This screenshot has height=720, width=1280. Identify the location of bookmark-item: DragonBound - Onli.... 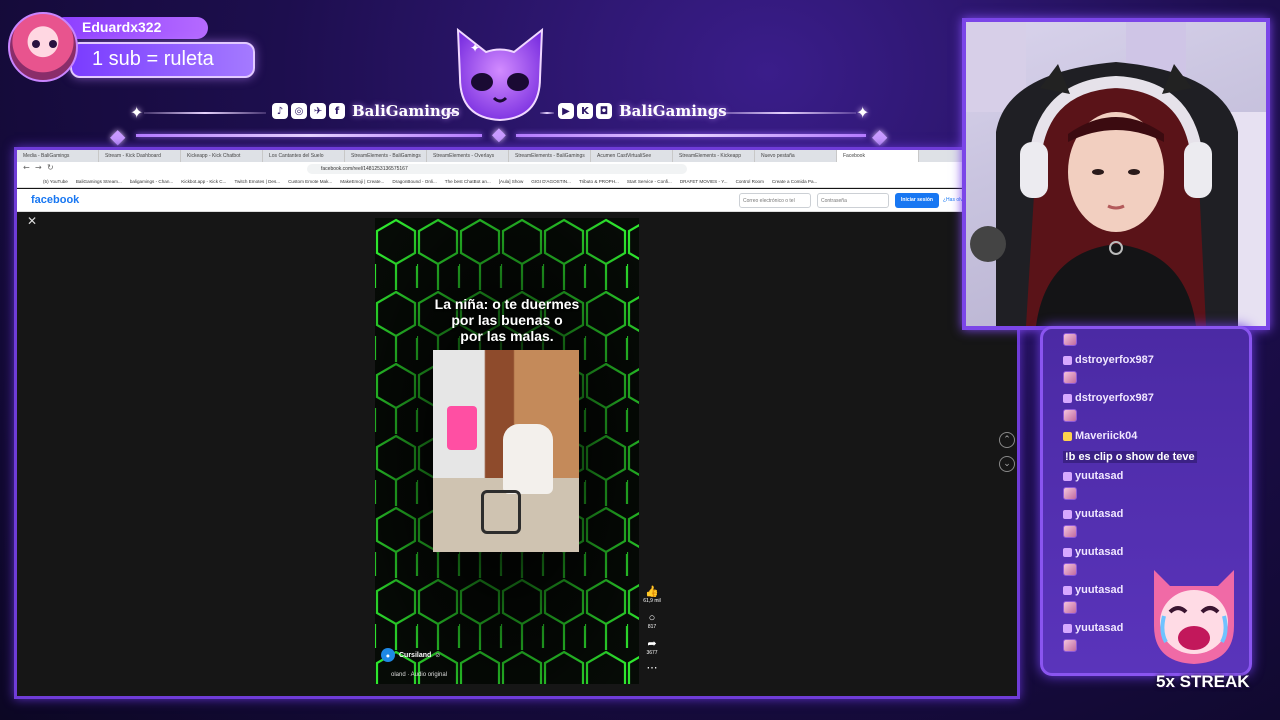
(414, 181).